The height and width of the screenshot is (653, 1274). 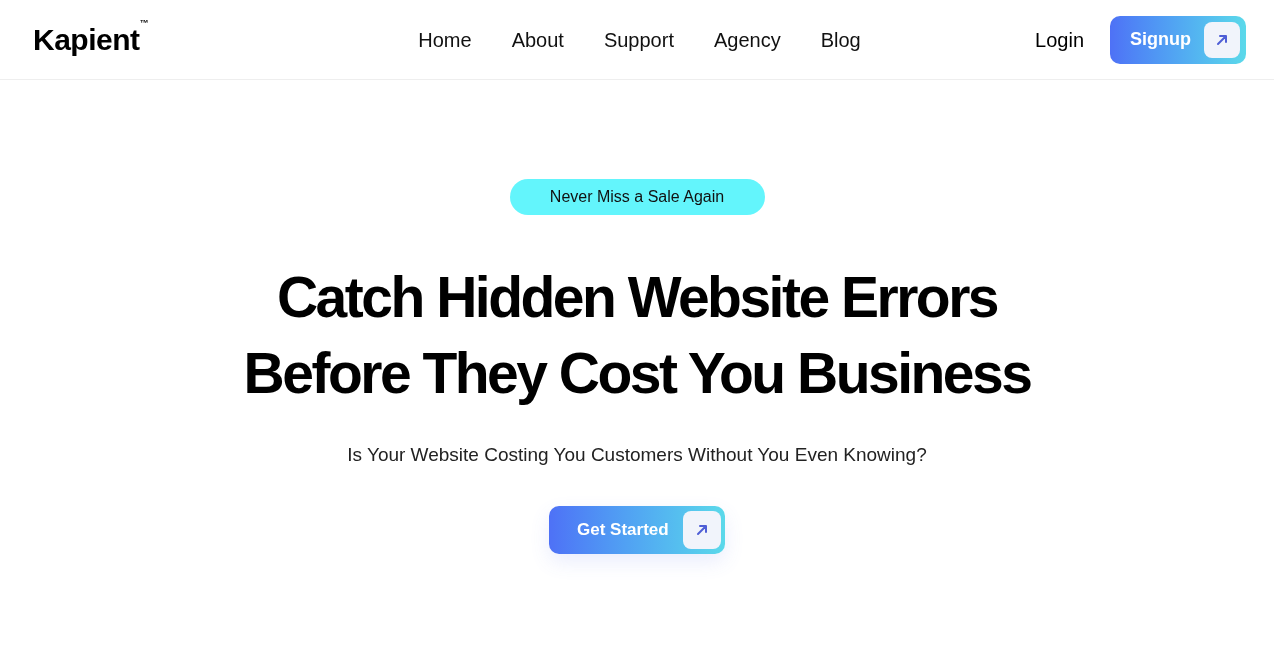 I want to click on hero-subtitle: Is Your Website Costing You Customers Without You Even Knowing?, so click(x=637, y=455).